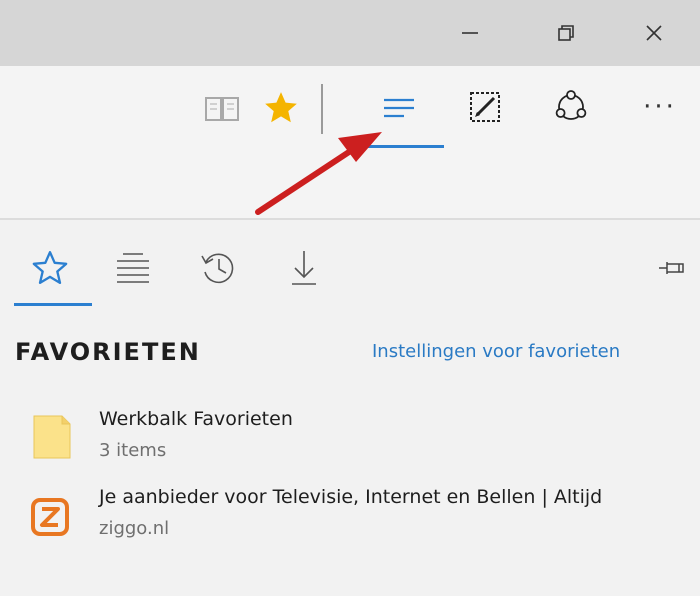  Describe the element at coordinates (53, 304) in the screenshot. I see `favorites-tab-indicator` at that location.